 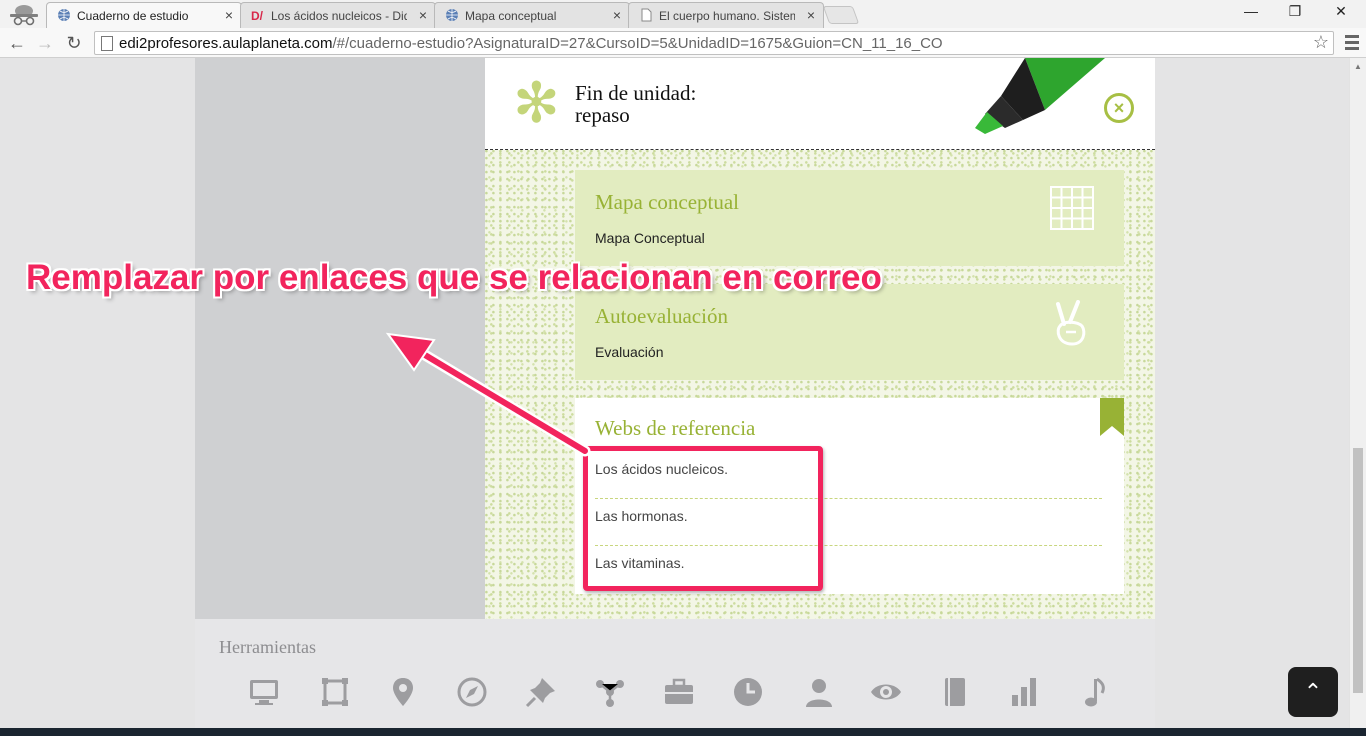 I want to click on card-title: Autoevaluación, so click(x=661, y=316).